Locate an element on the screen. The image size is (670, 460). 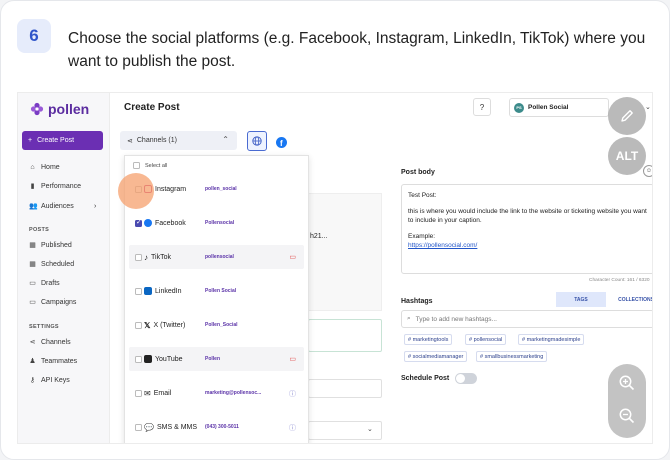
alt-text-button: ALT is located at coordinates (627, 156).